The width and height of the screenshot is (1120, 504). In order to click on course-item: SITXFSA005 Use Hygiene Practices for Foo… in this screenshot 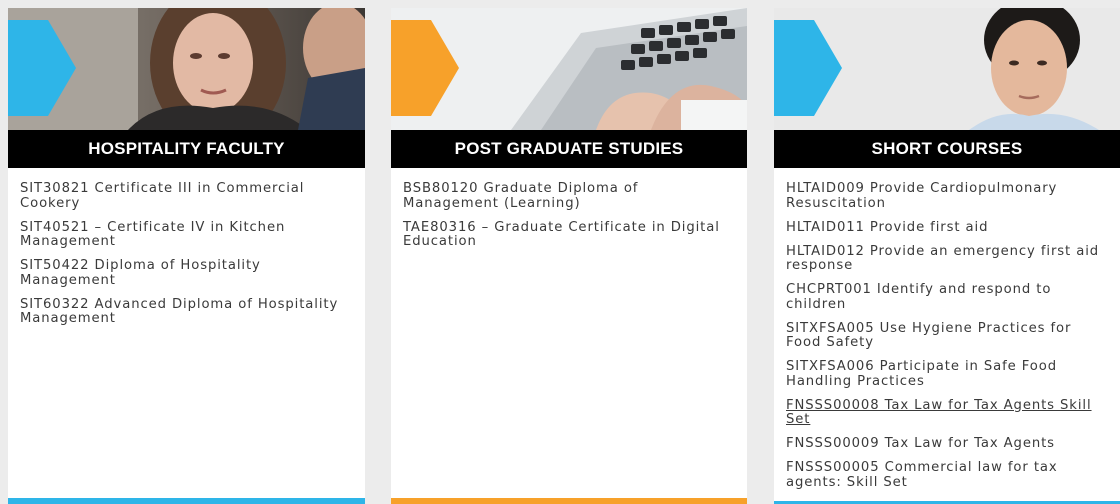, I will do `click(946, 336)`.